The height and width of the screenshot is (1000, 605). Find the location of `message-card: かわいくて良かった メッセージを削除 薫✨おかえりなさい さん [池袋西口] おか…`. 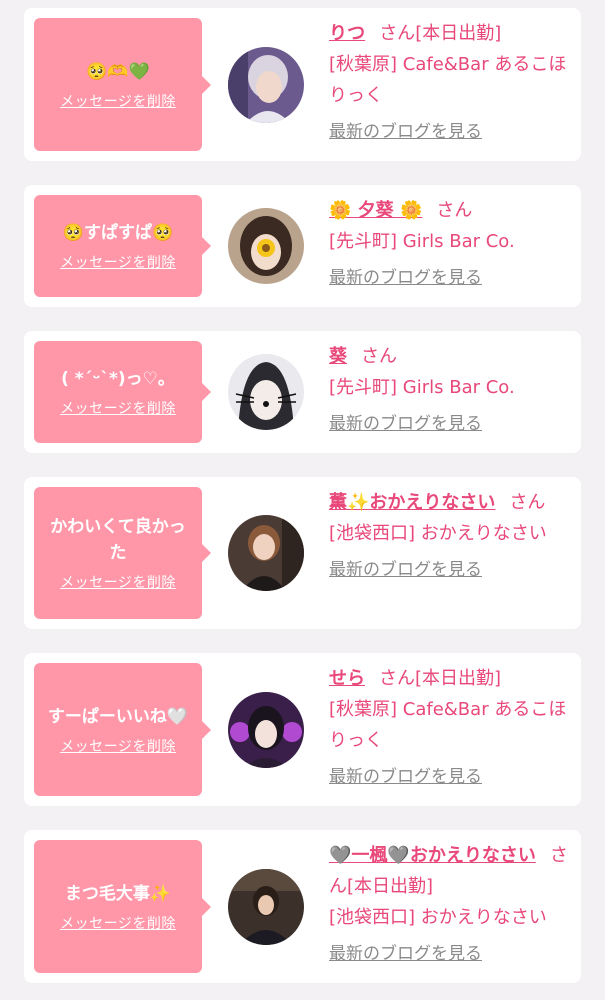

message-card: かわいくて良かった メッセージを削除 薫✨おかえりなさい さん [池袋西口] おか… is located at coordinates (302, 553).